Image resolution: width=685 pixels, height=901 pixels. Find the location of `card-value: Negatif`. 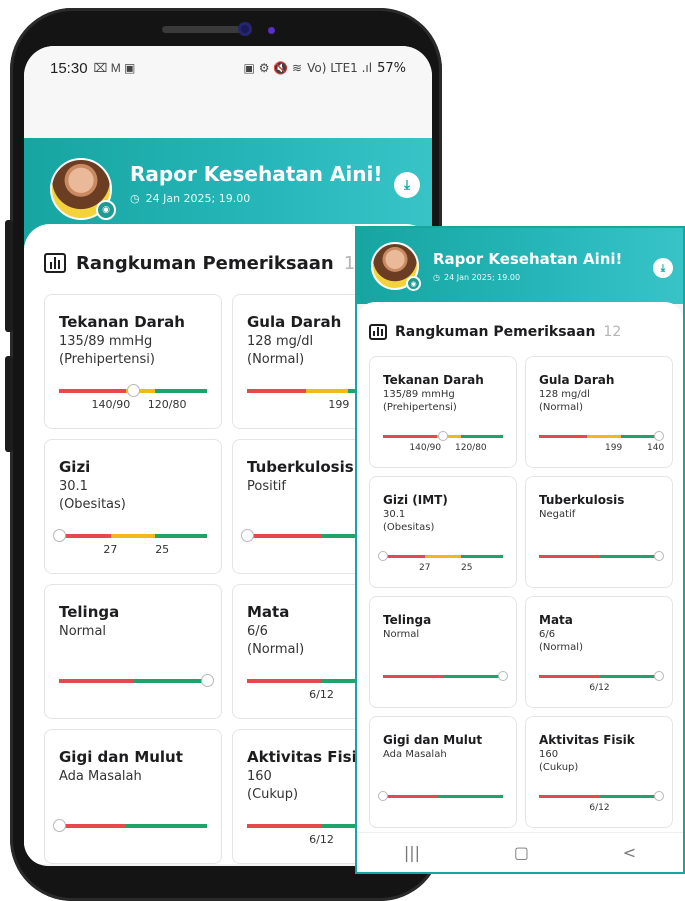

card-value: Negatif is located at coordinates (557, 514).